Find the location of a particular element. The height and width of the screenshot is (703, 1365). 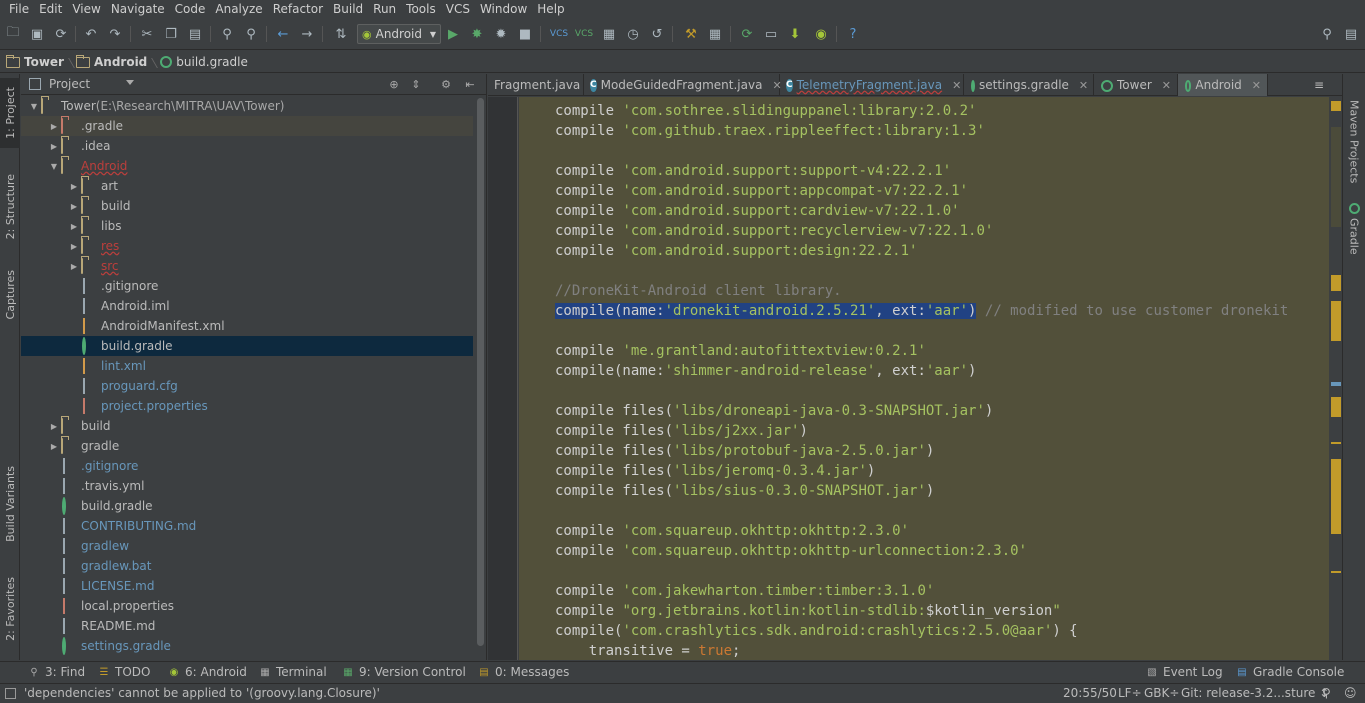

back-icon: ← is located at coordinates (283, 34).